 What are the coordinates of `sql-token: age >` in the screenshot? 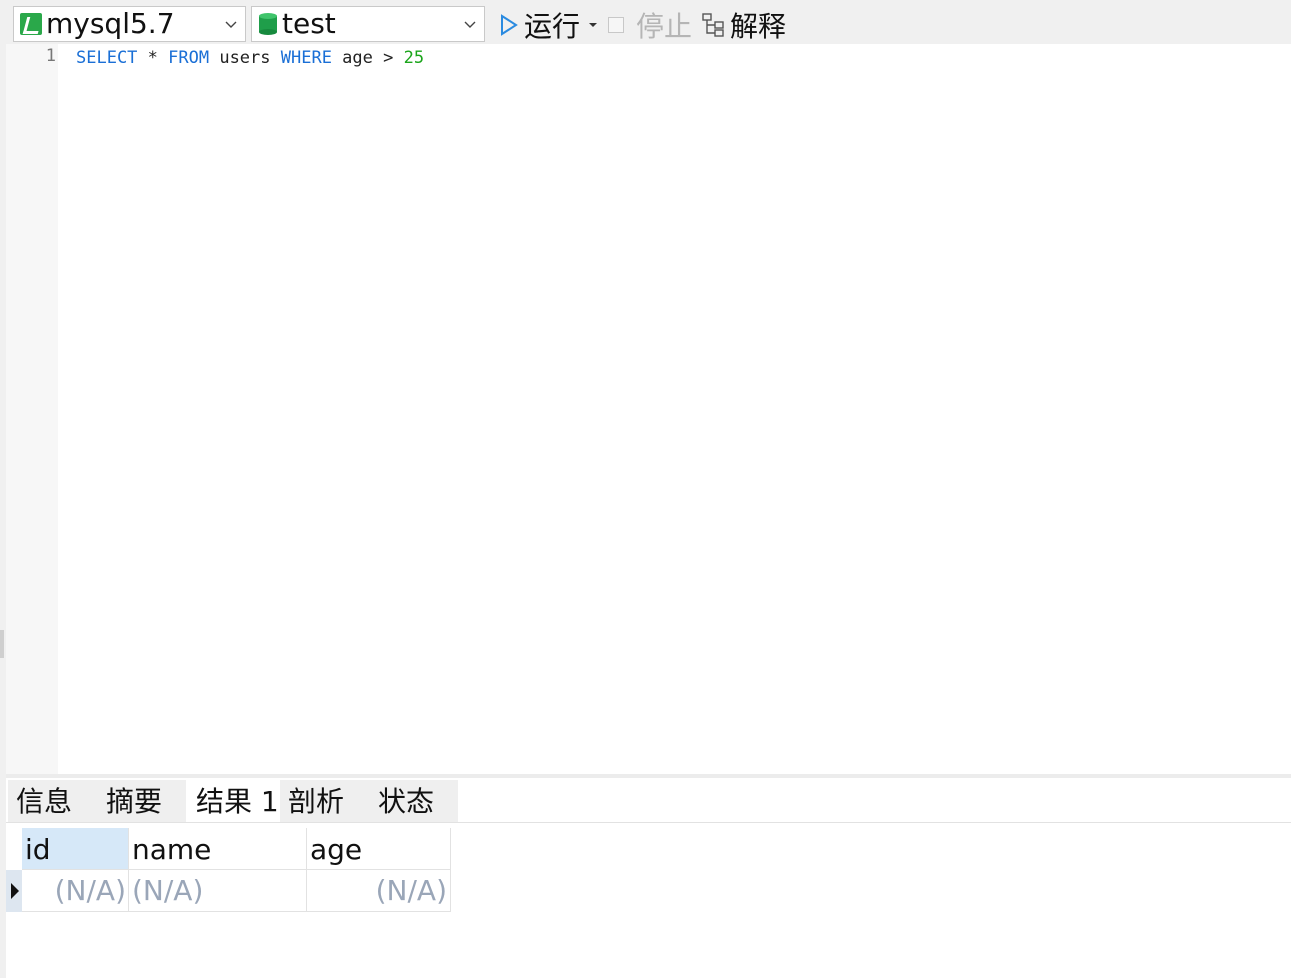 It's located at (367, 58).